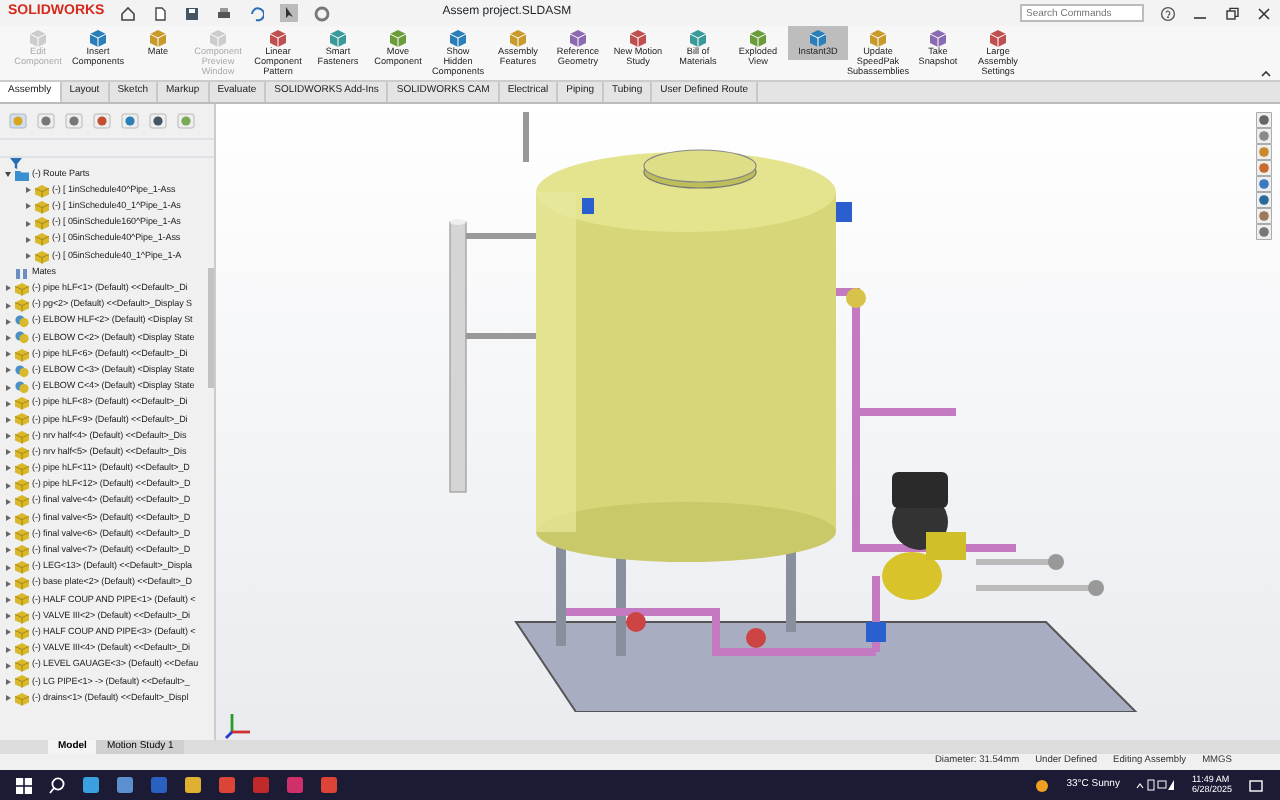  I want to click on new-document-icon, so click(160, 13).